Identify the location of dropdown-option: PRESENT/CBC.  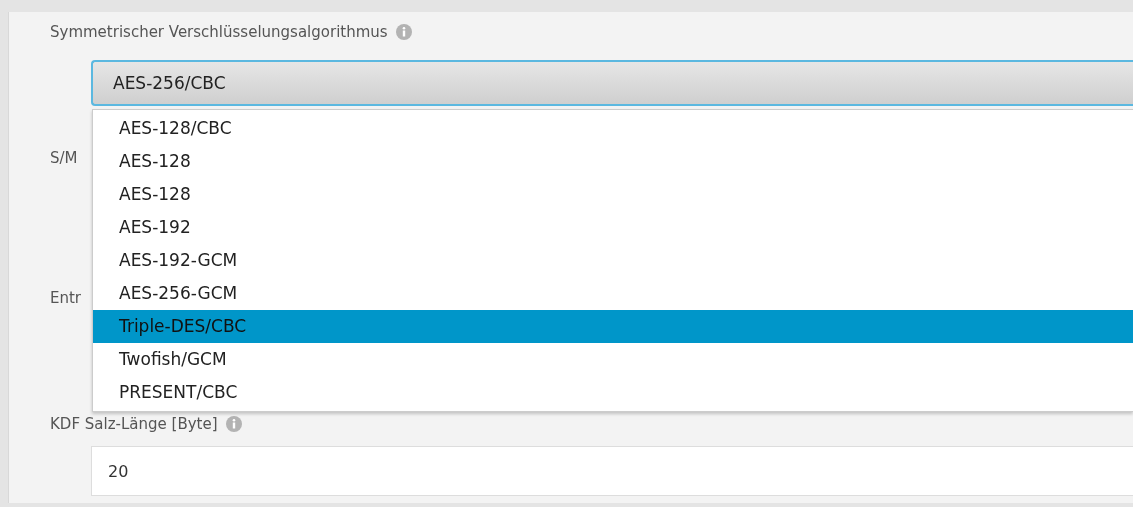
(613, 392).